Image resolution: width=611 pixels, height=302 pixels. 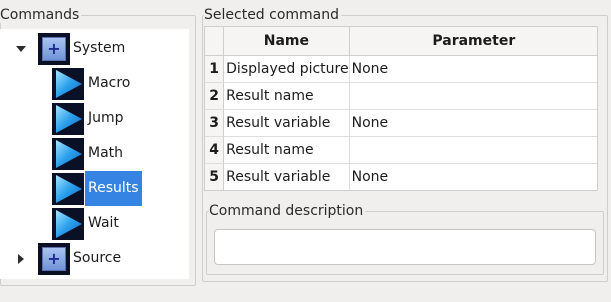 I want to click on table-row: 5 Result variable None, so click(x=401, y=176).